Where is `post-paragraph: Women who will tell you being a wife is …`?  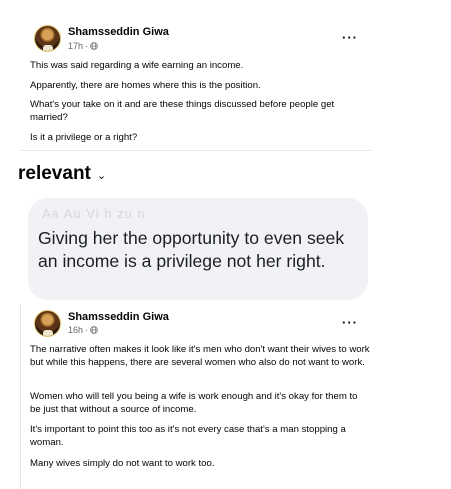
post-paragraph: Women who will tell you being a wife is … is located at coordinates (194, 403).